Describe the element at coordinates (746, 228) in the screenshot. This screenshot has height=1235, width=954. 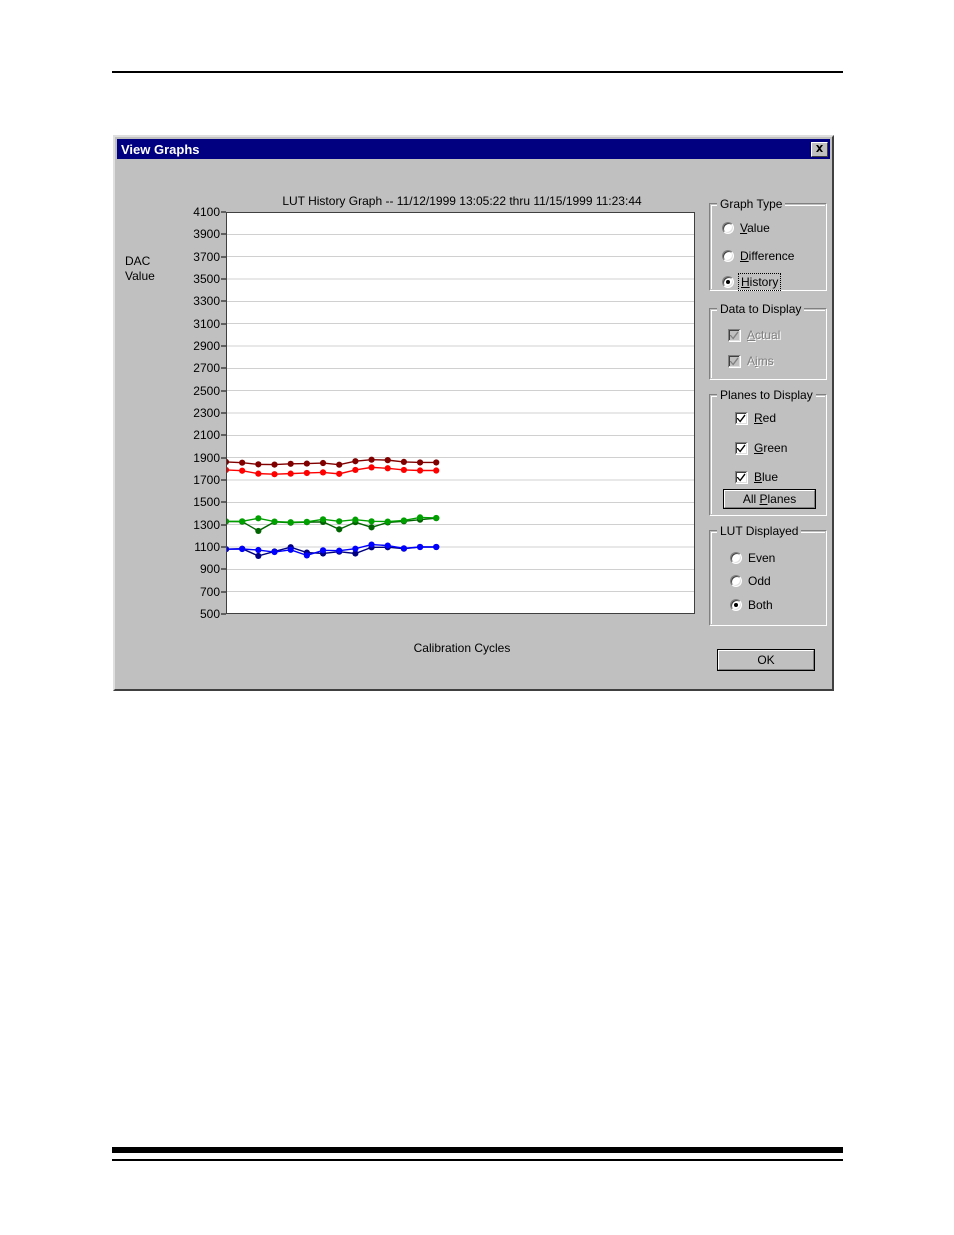
I see `radio-graph-type-value: Value` at that location.